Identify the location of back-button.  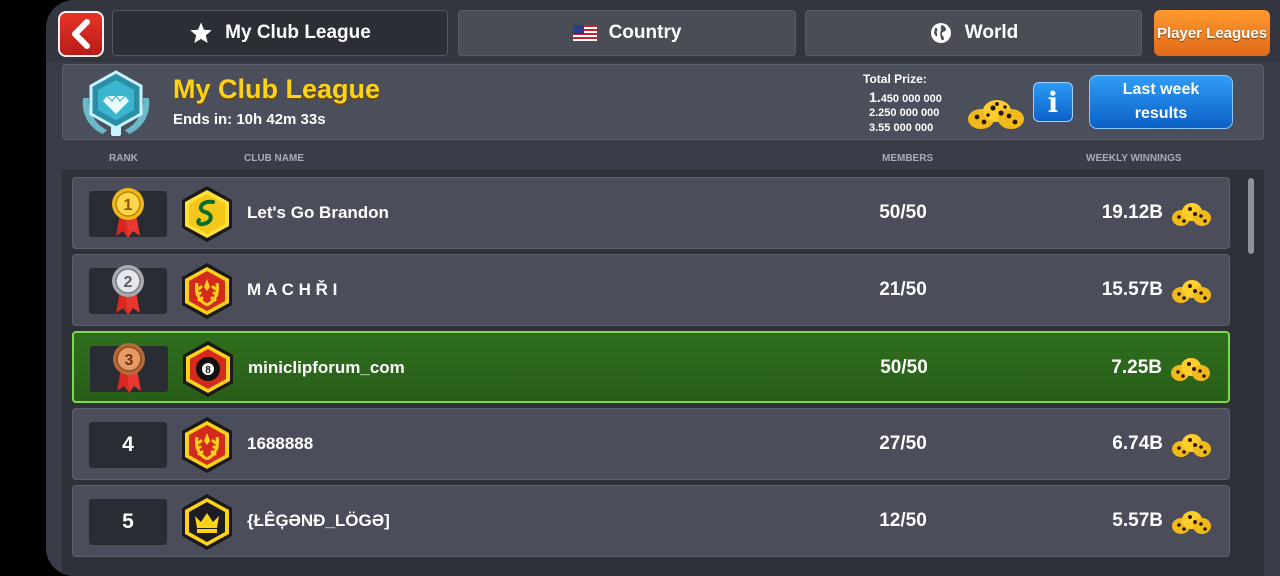
(81, 34).